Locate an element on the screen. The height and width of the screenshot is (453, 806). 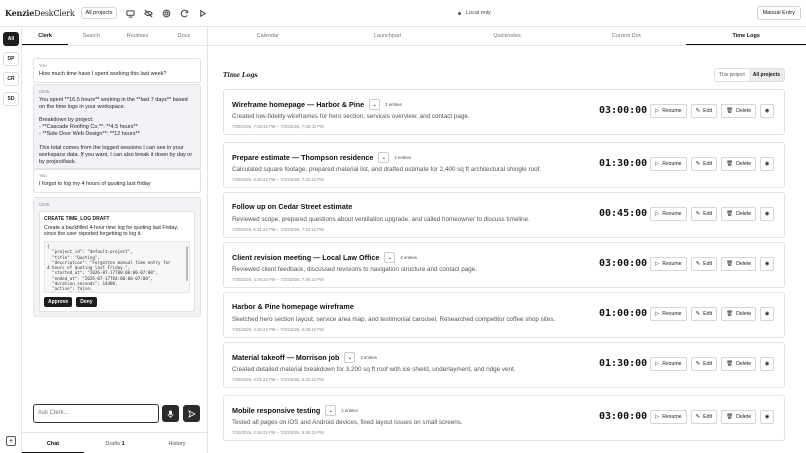
hide-icon is located at coordinates (148, 13).